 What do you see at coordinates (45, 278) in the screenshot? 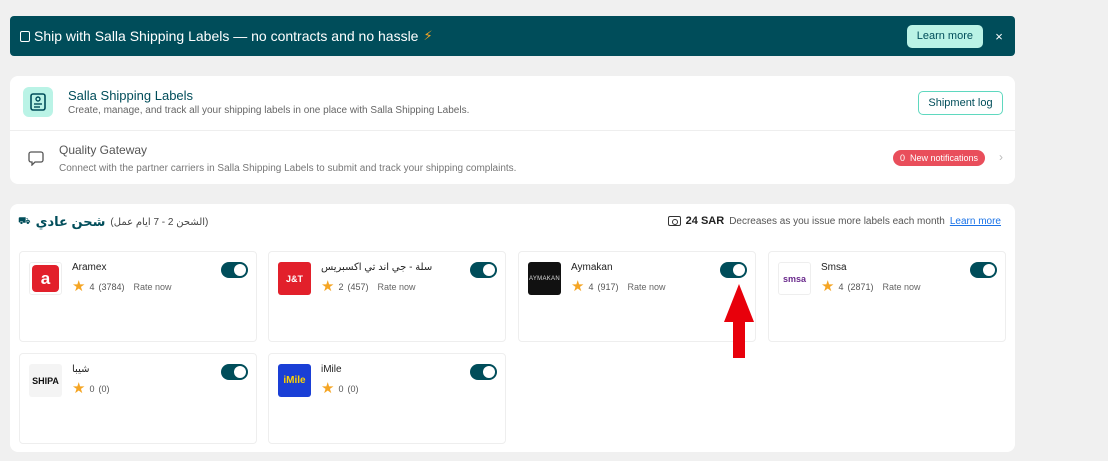
I see `aramex-logo: a` at bounding box center [45, 278].